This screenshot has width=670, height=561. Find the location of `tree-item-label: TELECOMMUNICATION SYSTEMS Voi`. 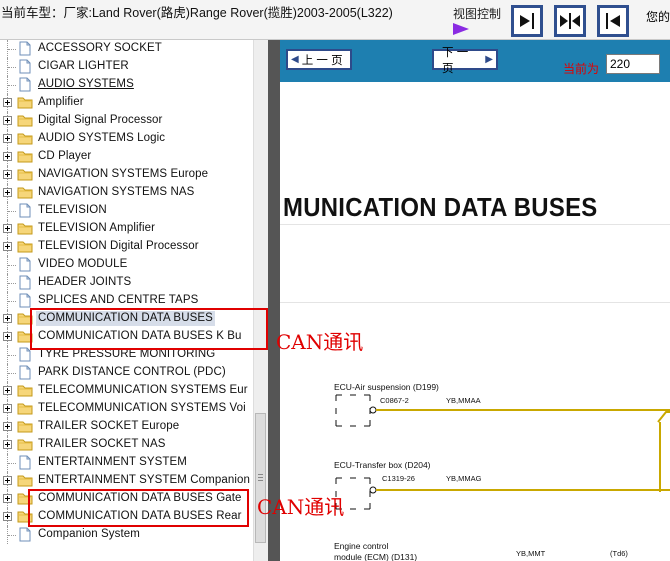

tree-item-label: TELECOMMUNICATION SYSTEMS Voi is located at coordinates (142, 408).